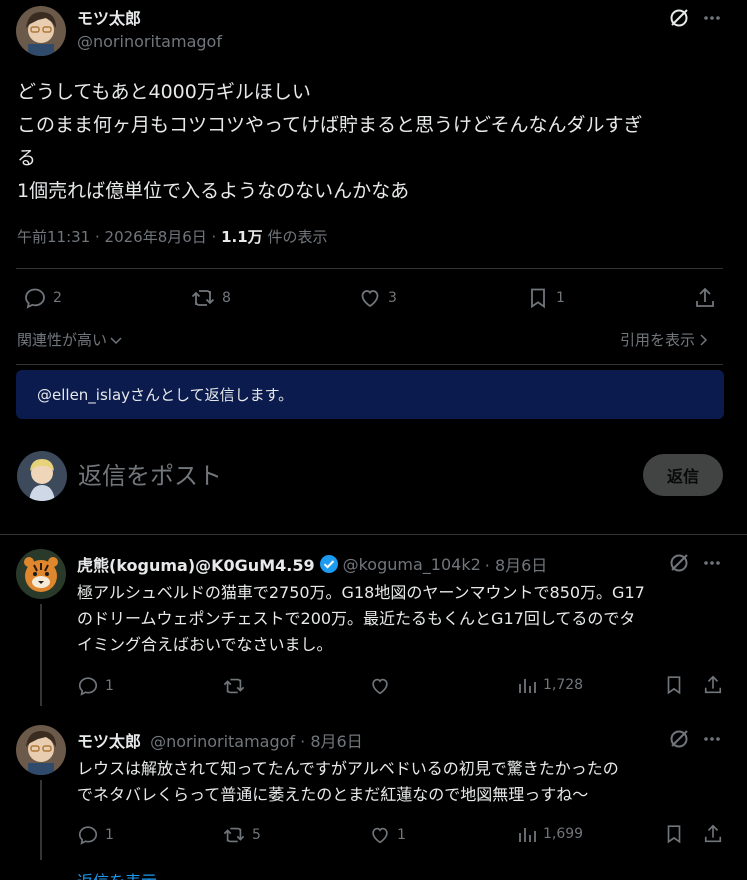  Describe the element at coordinates (149, 41) in the screenshot. I see `author-handle: @norinoritamagof` at that location.